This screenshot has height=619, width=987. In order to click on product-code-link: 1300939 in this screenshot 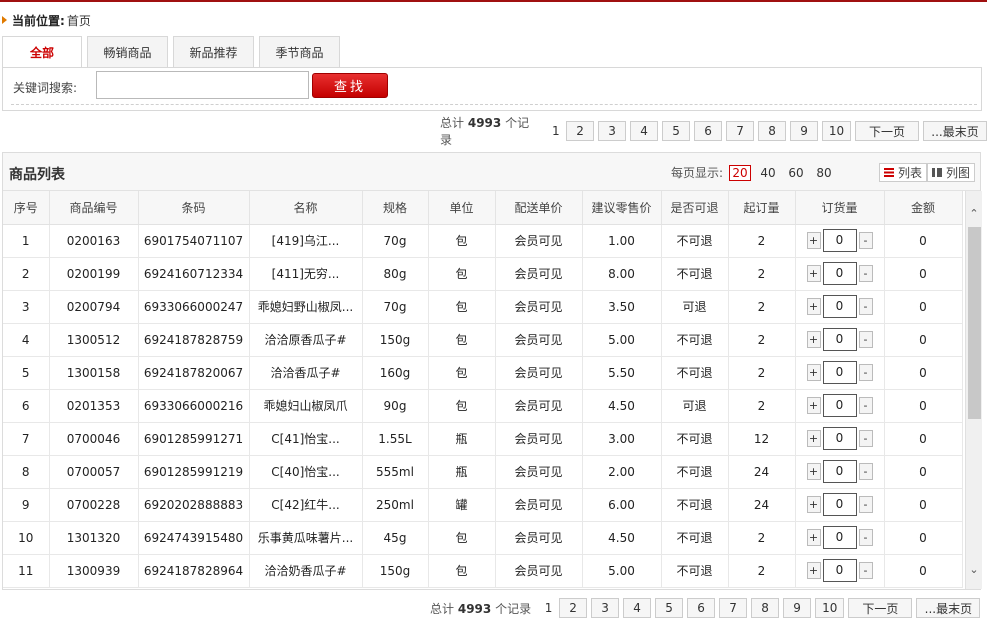, I will do `click(94, 571)`.